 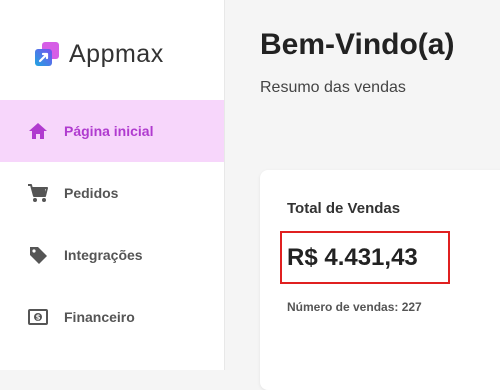 What do you see at coordinates (38, 193) in the screenshot?
I see `cart-icon` at bounding box center [38, 193].